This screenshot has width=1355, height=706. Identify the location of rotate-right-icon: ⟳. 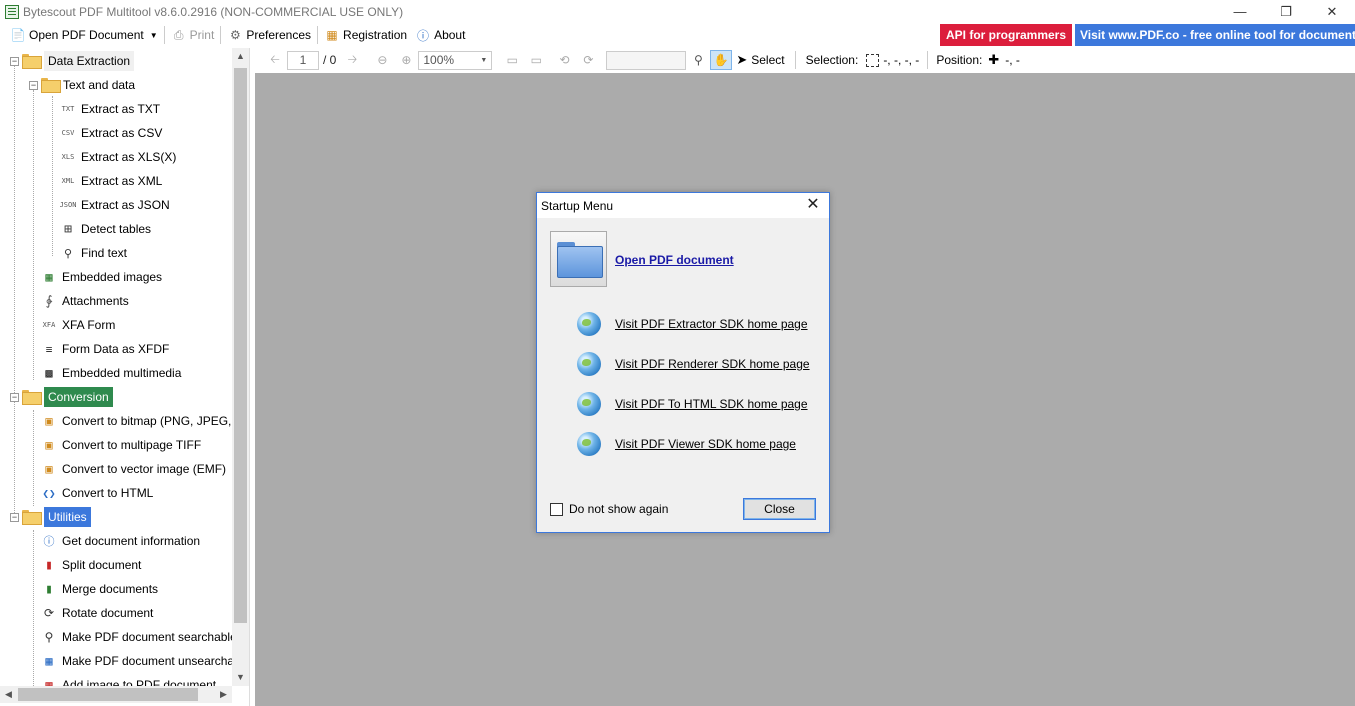
(588, 60).